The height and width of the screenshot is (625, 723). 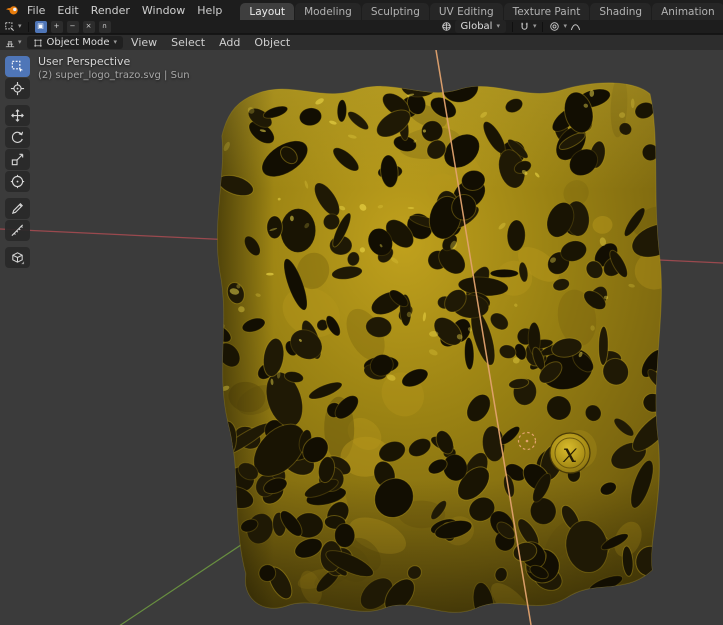 I want to click on tab-texture-paint: Texture Paint, so click(x=546, y=11).